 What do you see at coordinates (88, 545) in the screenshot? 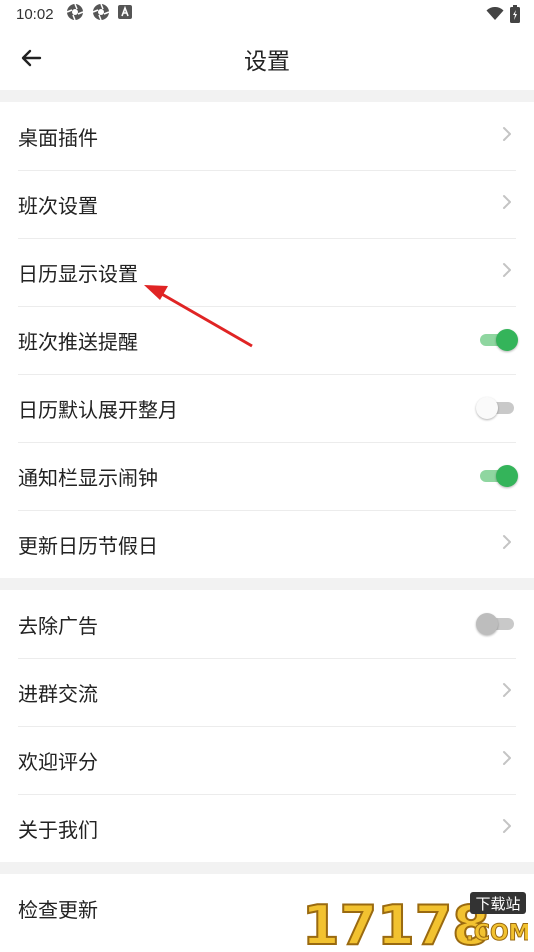
I see `settings-row-label: 更新日历节假日` at bounding box center [88, 545].